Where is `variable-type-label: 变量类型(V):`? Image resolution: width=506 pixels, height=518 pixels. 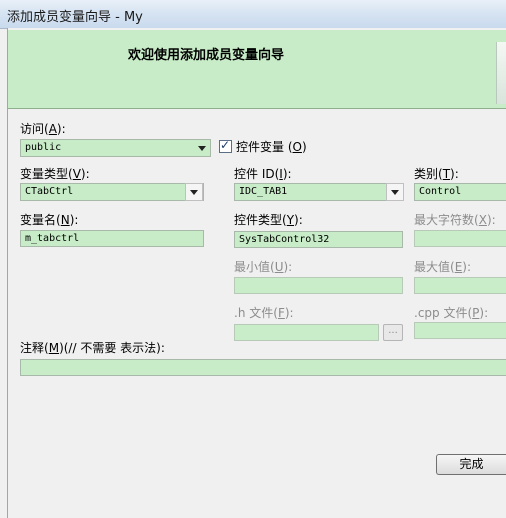 variable-type-label: 变量类型(V): is located at coordinates (55, 174).